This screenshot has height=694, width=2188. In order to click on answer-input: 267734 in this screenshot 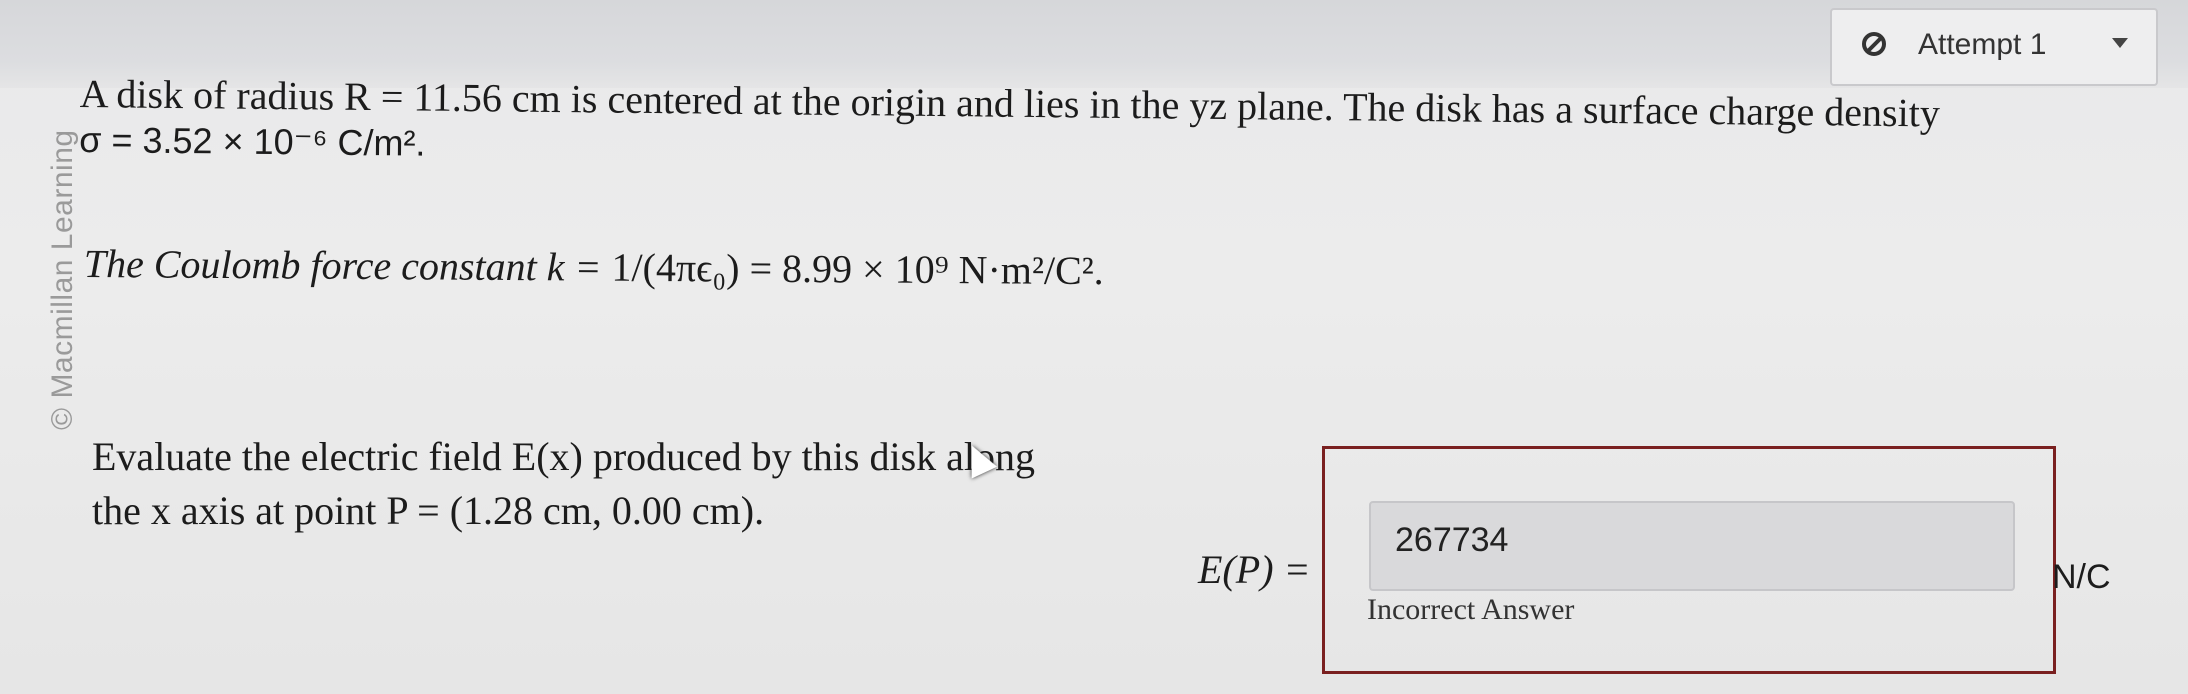, I will do `click(1692, 546)`.